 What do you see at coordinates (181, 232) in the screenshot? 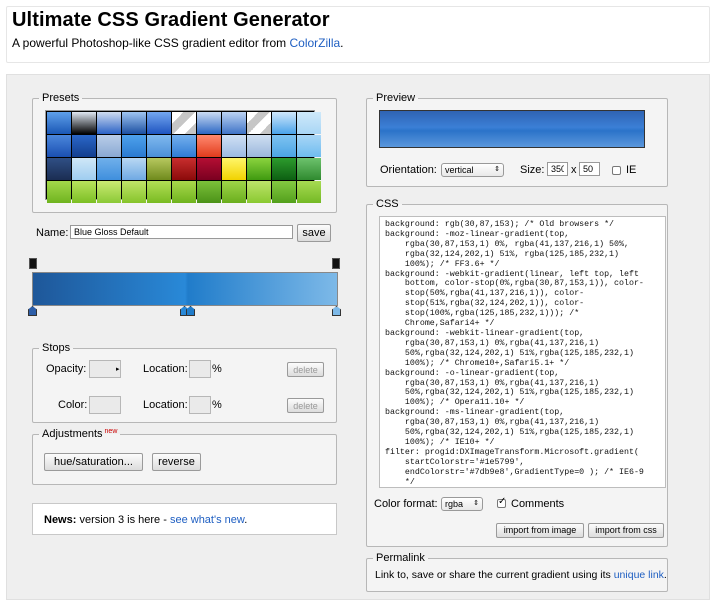
I see `gradient-name-input` at bounding box center [181, 232].